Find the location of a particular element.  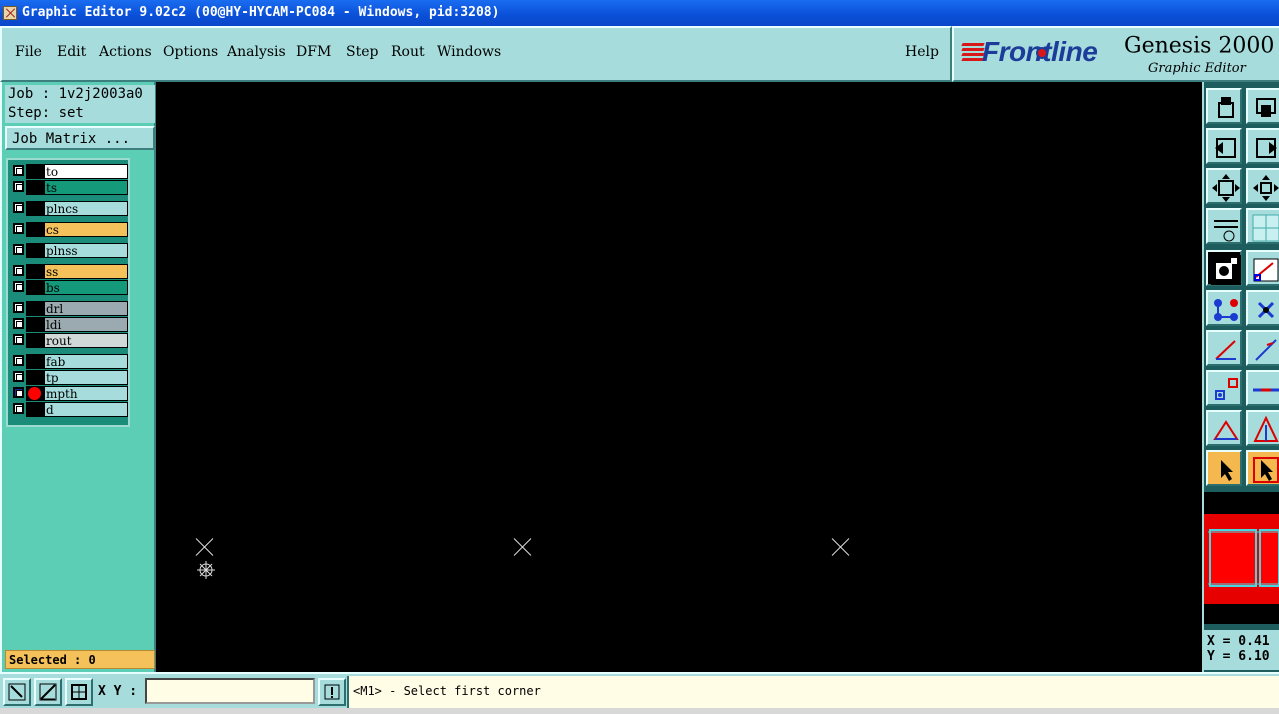

layer-row-rout: rout is located at coordinates (69, 340).